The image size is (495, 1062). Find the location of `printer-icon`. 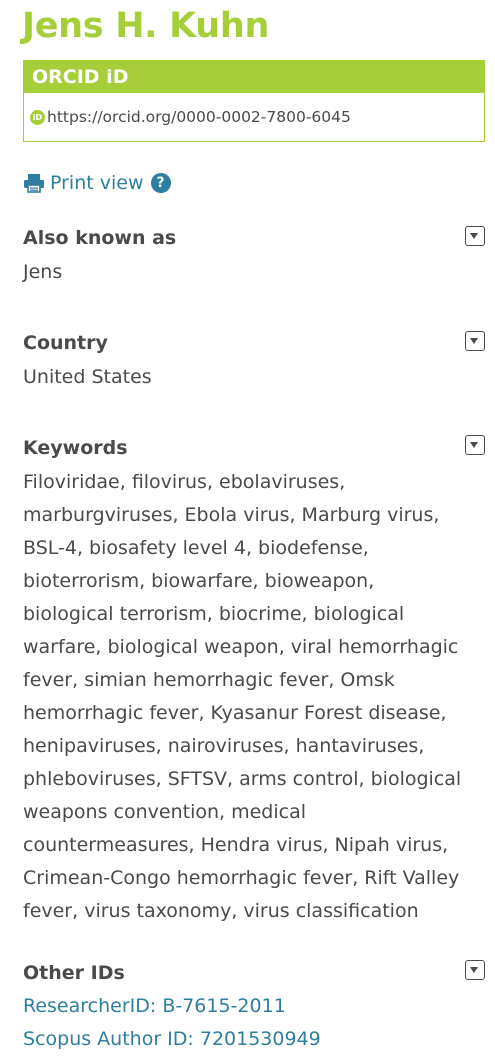

printer-icon is located at coordinates (34, 183).